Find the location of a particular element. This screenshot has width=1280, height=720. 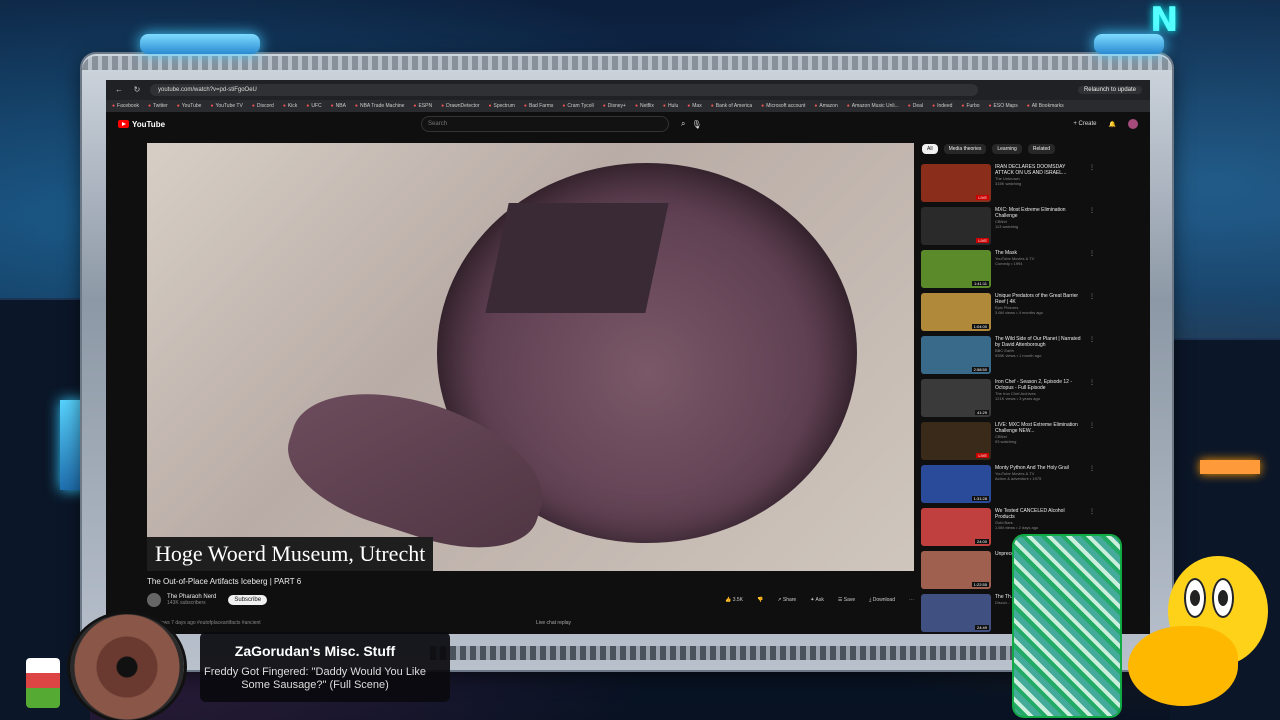

duration-badge: 1:04:00 is located at coordinates (980, 326).